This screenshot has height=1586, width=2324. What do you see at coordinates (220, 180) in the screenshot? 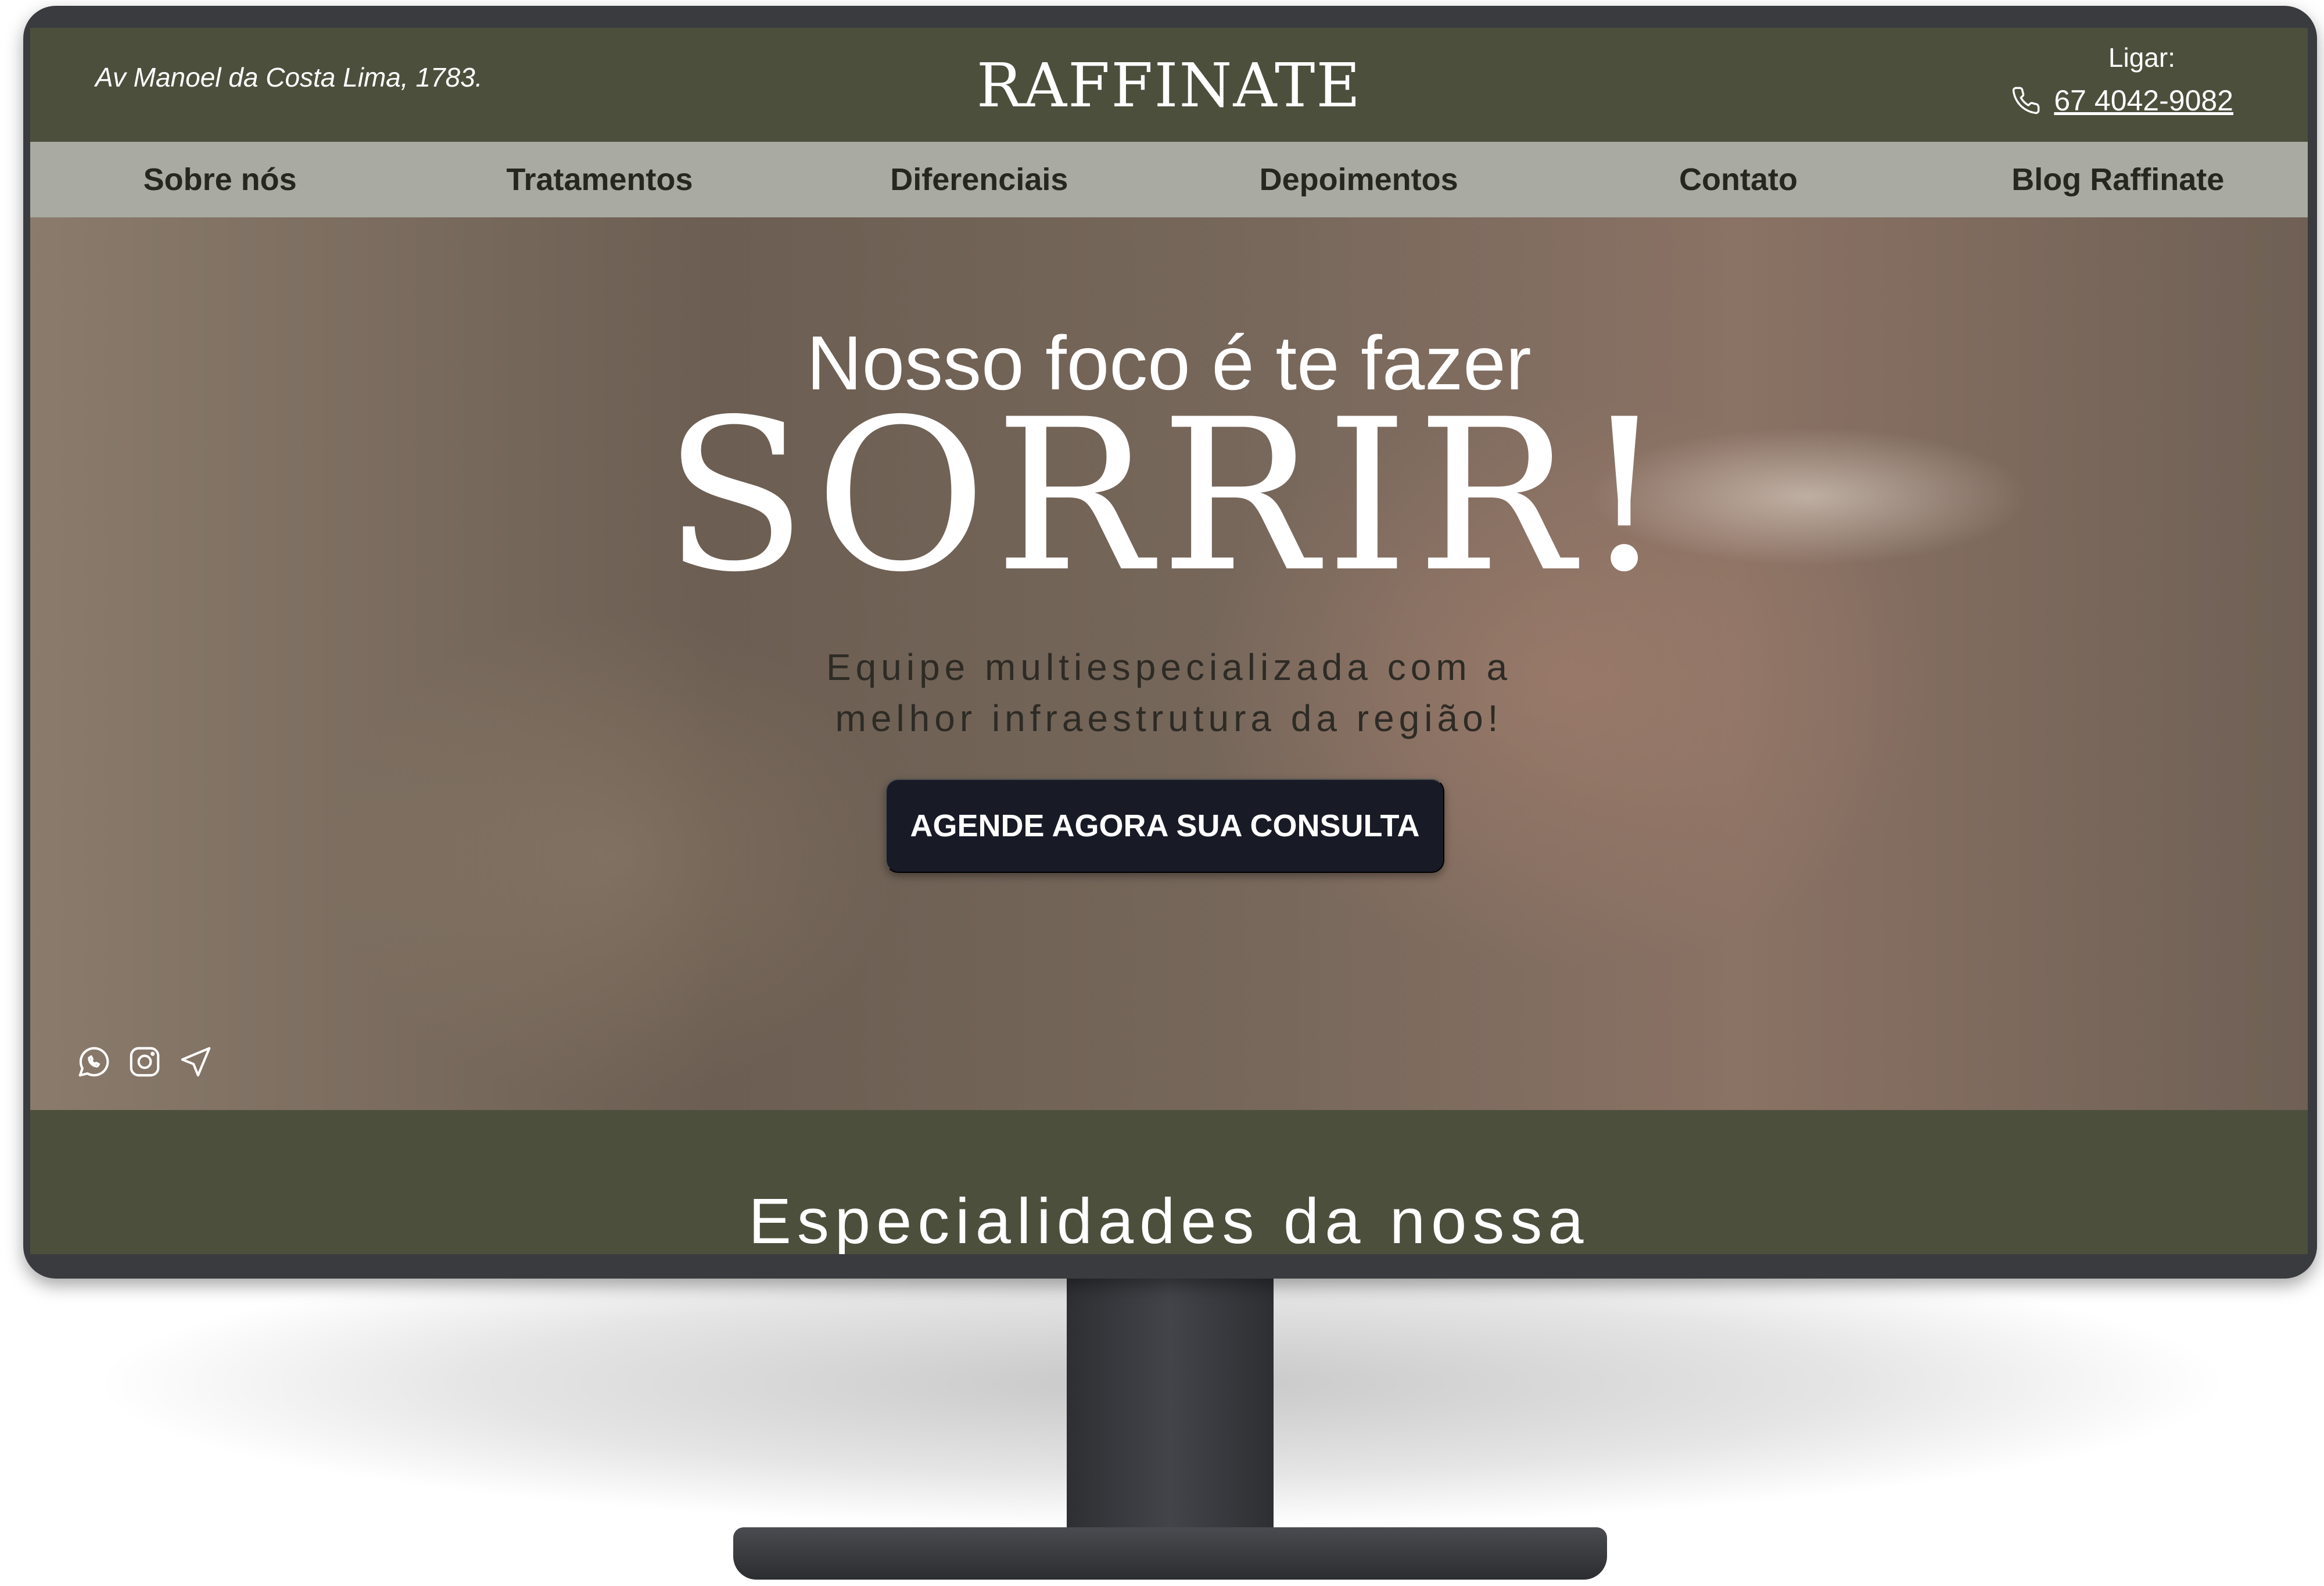
I see `nav-item-sobre-nos: Sobre nós` at bounding box center [220, 180].